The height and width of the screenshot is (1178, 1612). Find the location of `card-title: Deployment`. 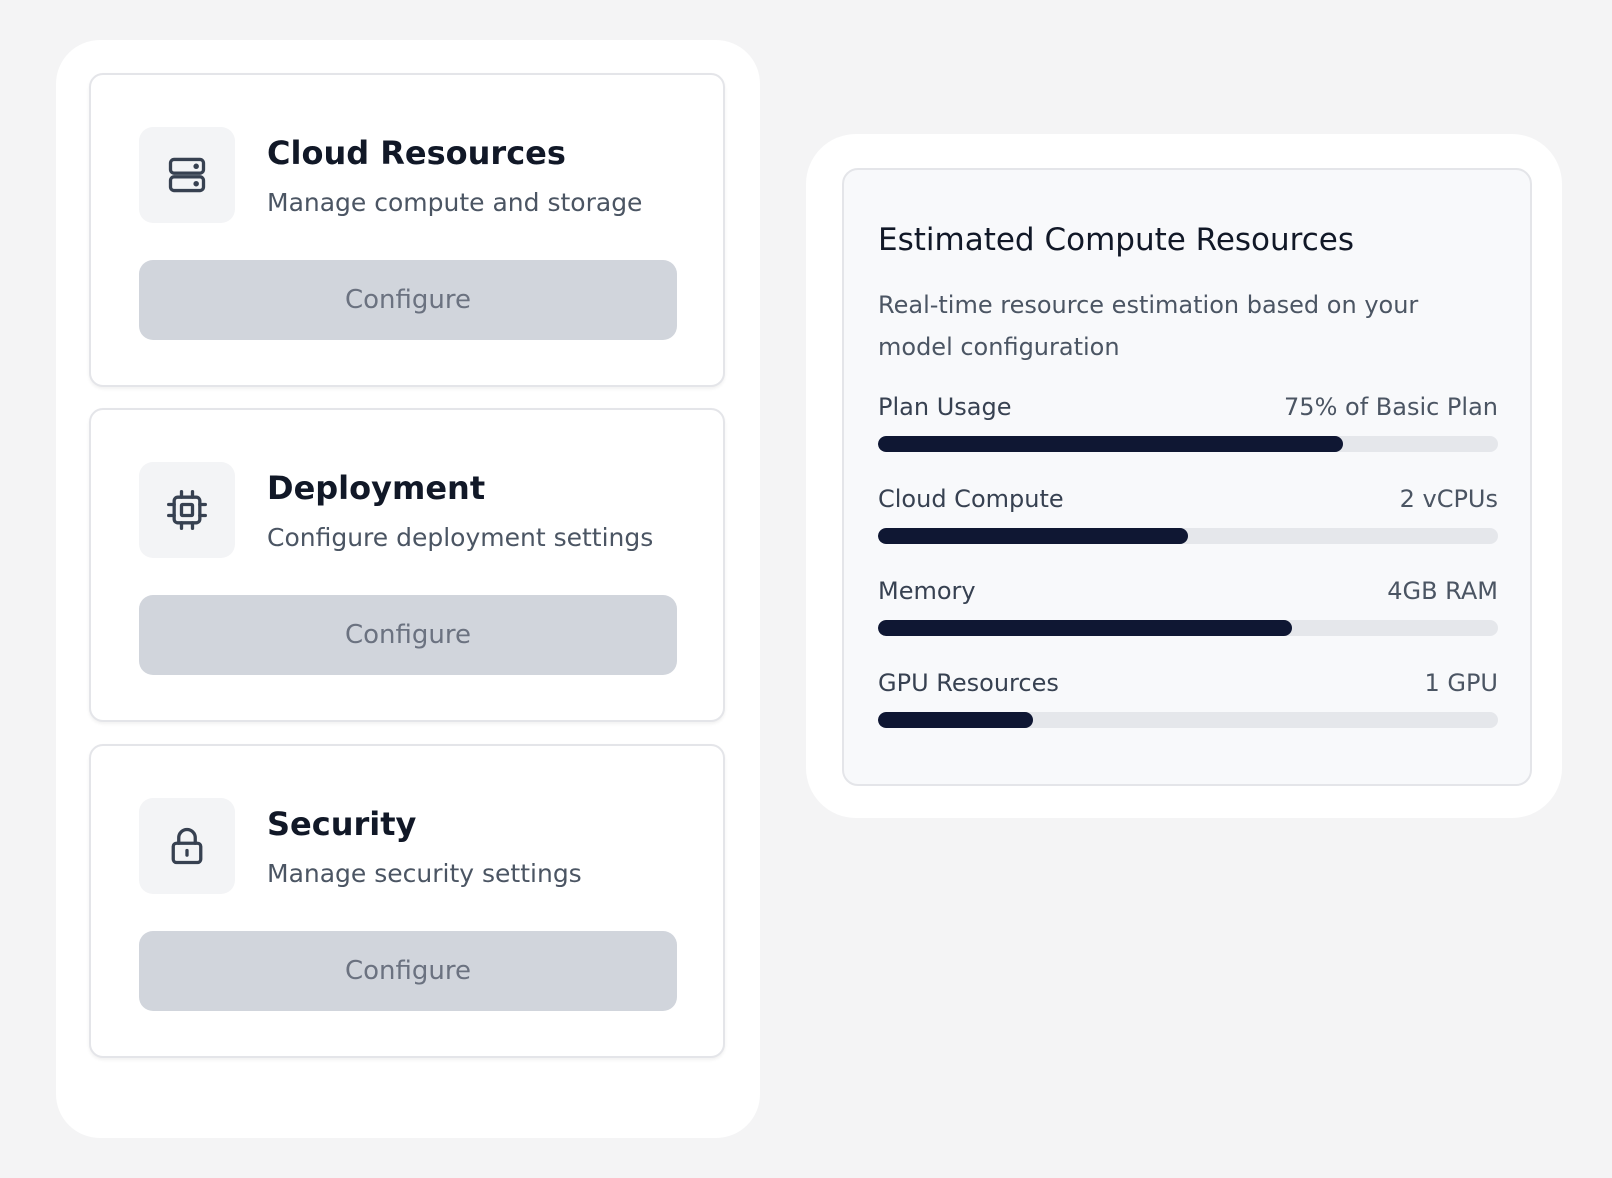

card-title: Deployment is located at coordinates (376, 488).